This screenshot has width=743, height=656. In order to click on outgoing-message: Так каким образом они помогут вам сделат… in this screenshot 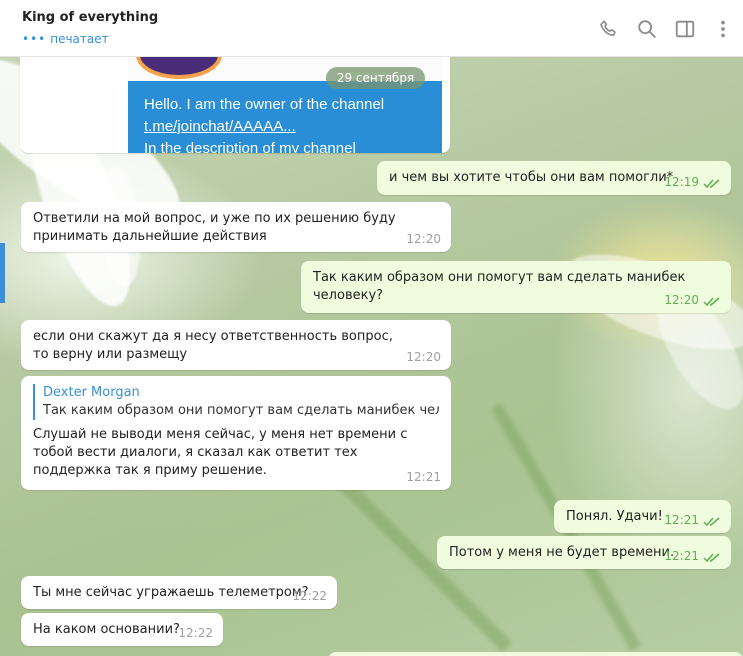, I will do `click(516, 287)`.